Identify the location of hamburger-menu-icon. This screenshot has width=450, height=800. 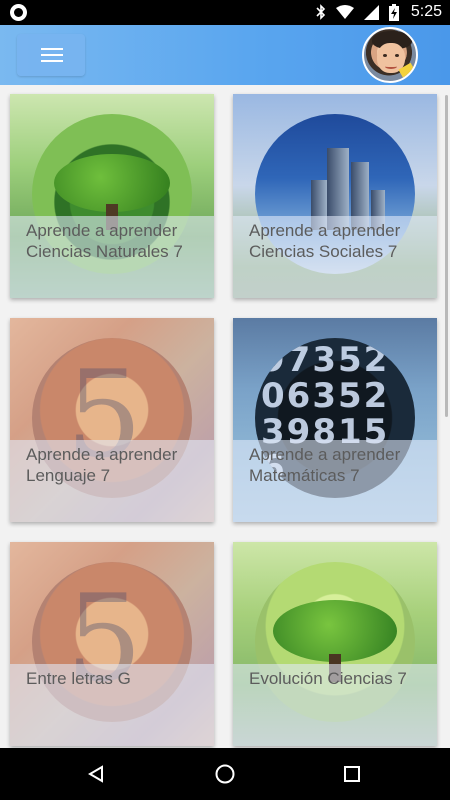
(51, 55).